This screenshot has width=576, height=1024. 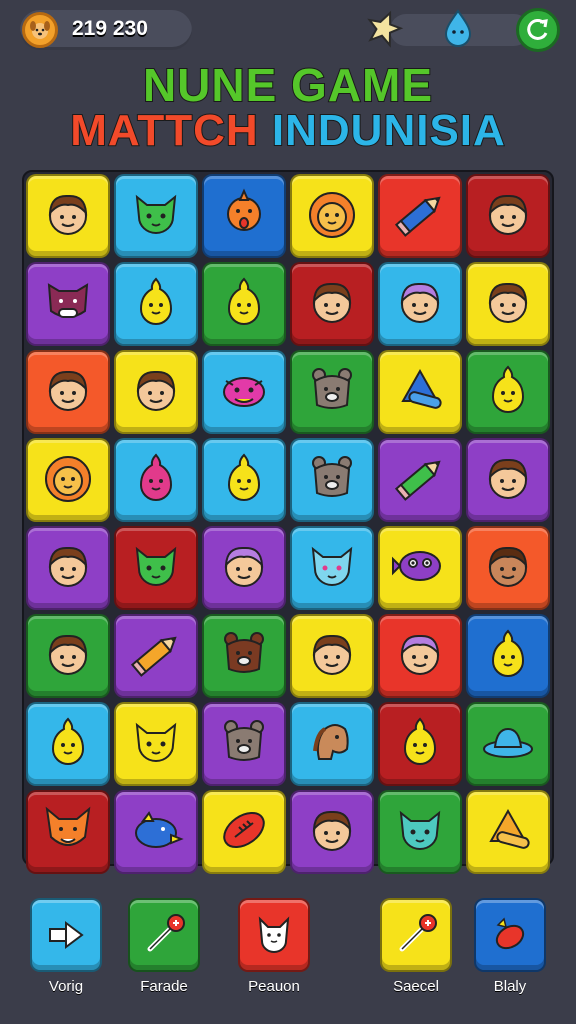 I want to click on drop-icon, so click(x=458, y=28).